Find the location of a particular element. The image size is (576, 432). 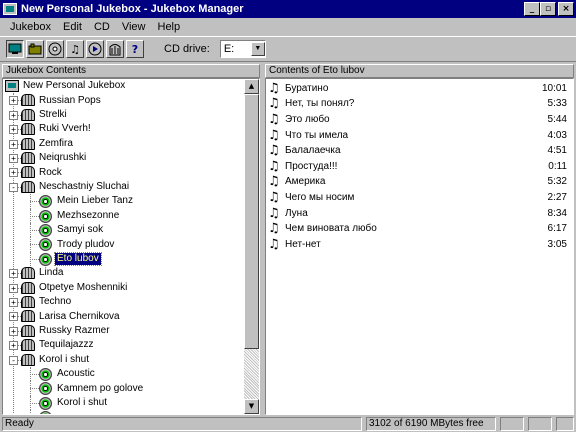

track-row: ♫ Что ты имела 4:03 is located at coordinates (418, 136).